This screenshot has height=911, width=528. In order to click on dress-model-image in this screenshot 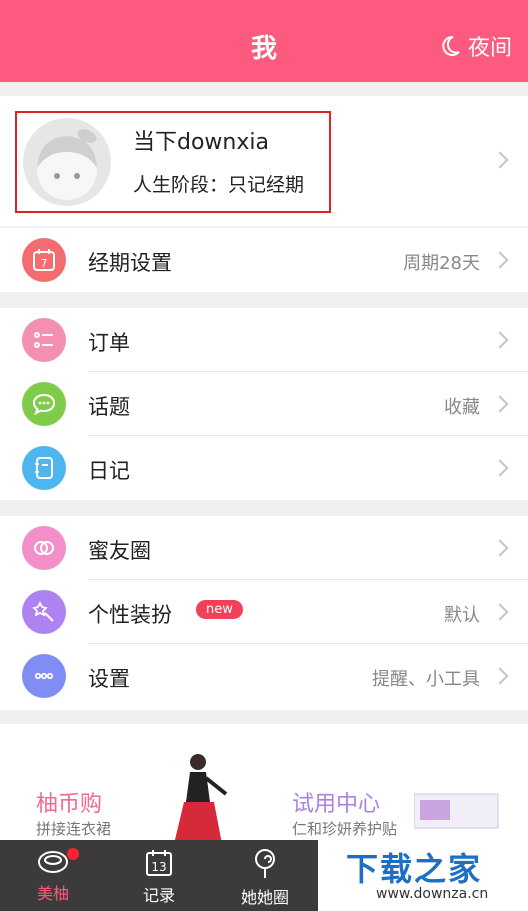, I will do `click(201, 799)`.